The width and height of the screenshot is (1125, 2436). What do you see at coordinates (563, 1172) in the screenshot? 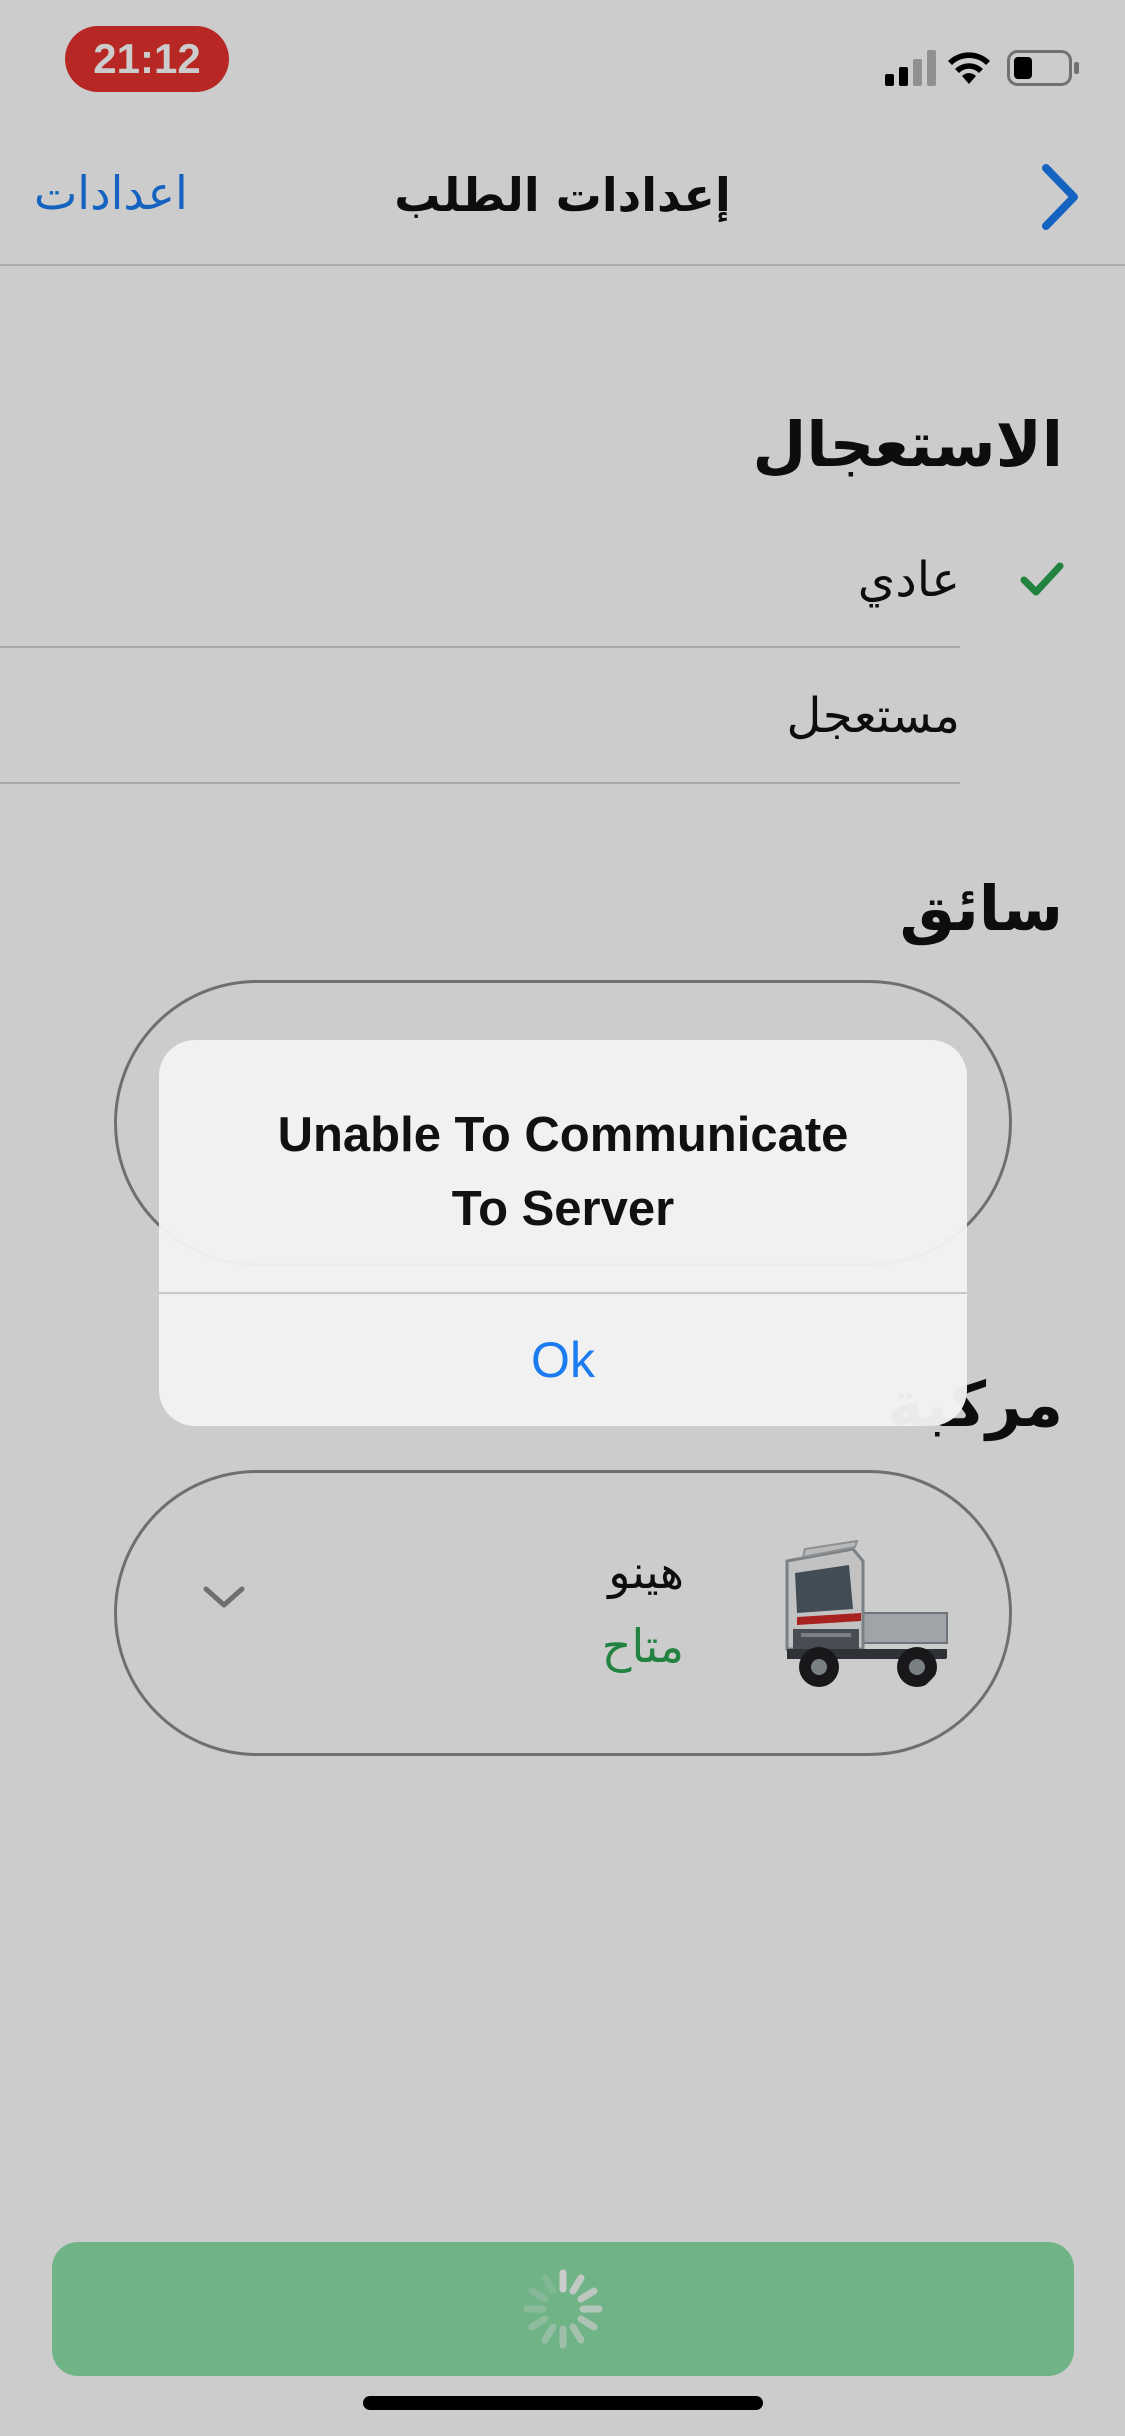
I see `alert-title: Unable To Communicate To Server` at bounding box center [563, 1172].